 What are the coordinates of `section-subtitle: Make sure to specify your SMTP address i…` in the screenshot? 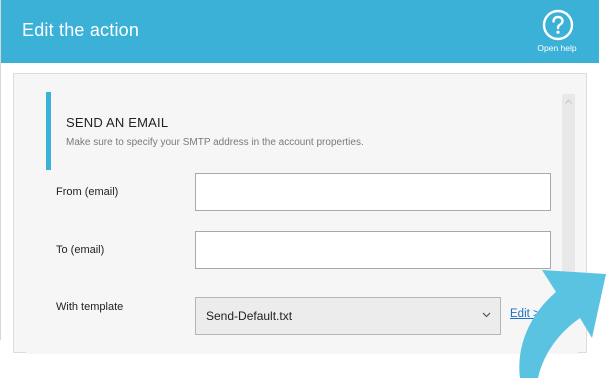 It's located at (215, 142).